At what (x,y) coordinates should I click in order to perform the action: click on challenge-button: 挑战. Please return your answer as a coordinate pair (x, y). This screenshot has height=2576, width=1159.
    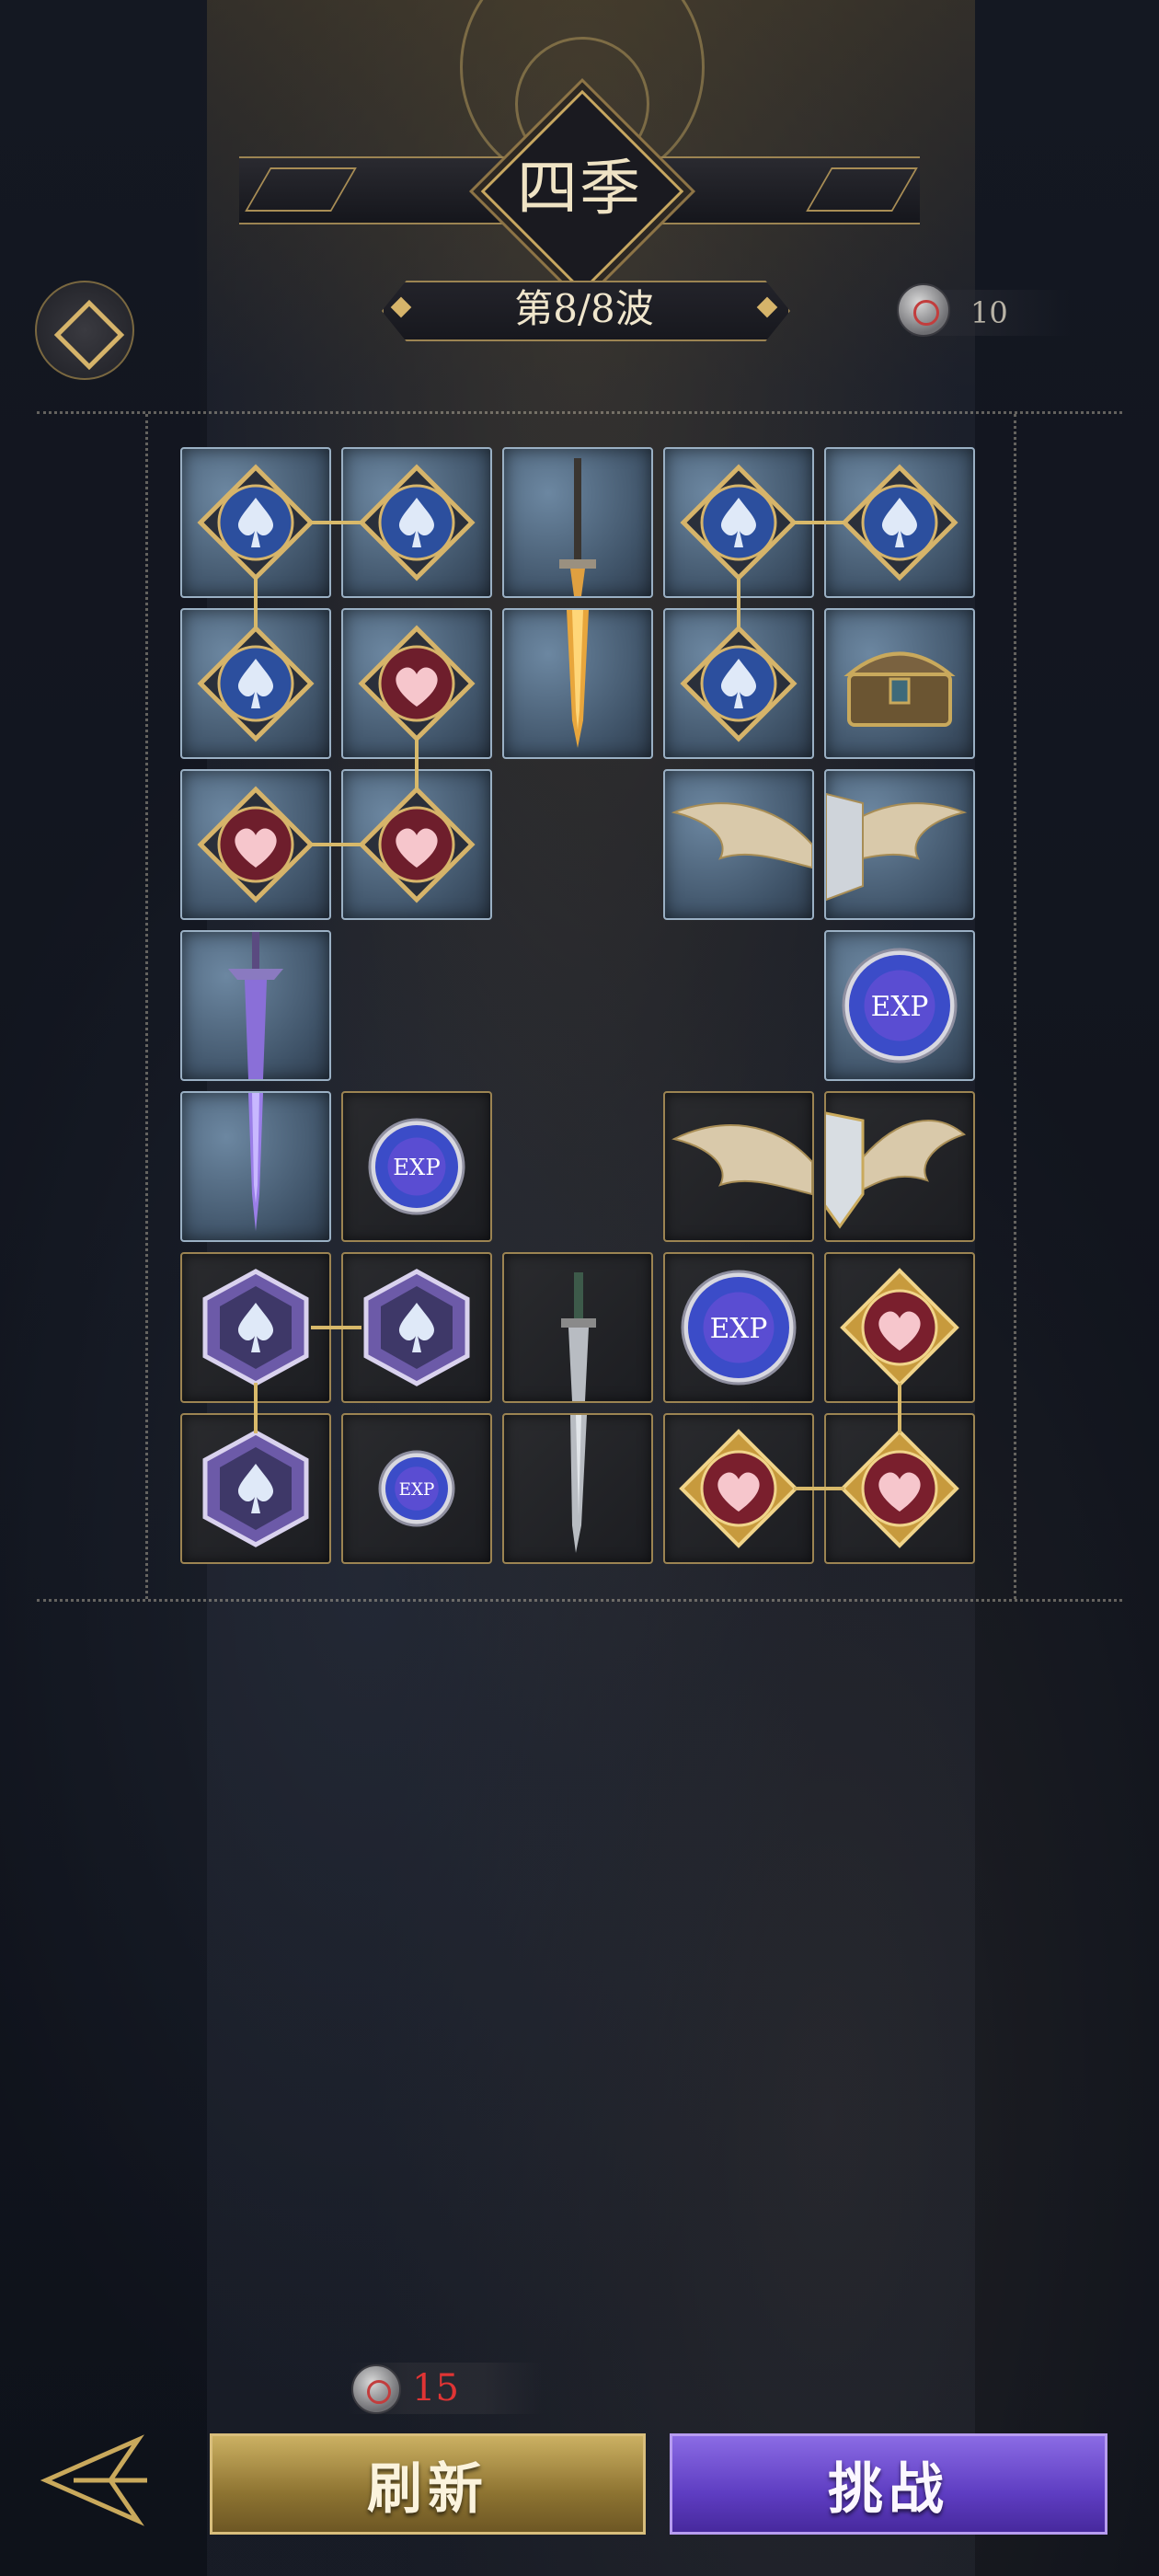
    Looking at the image, I should click on (888, 2484).